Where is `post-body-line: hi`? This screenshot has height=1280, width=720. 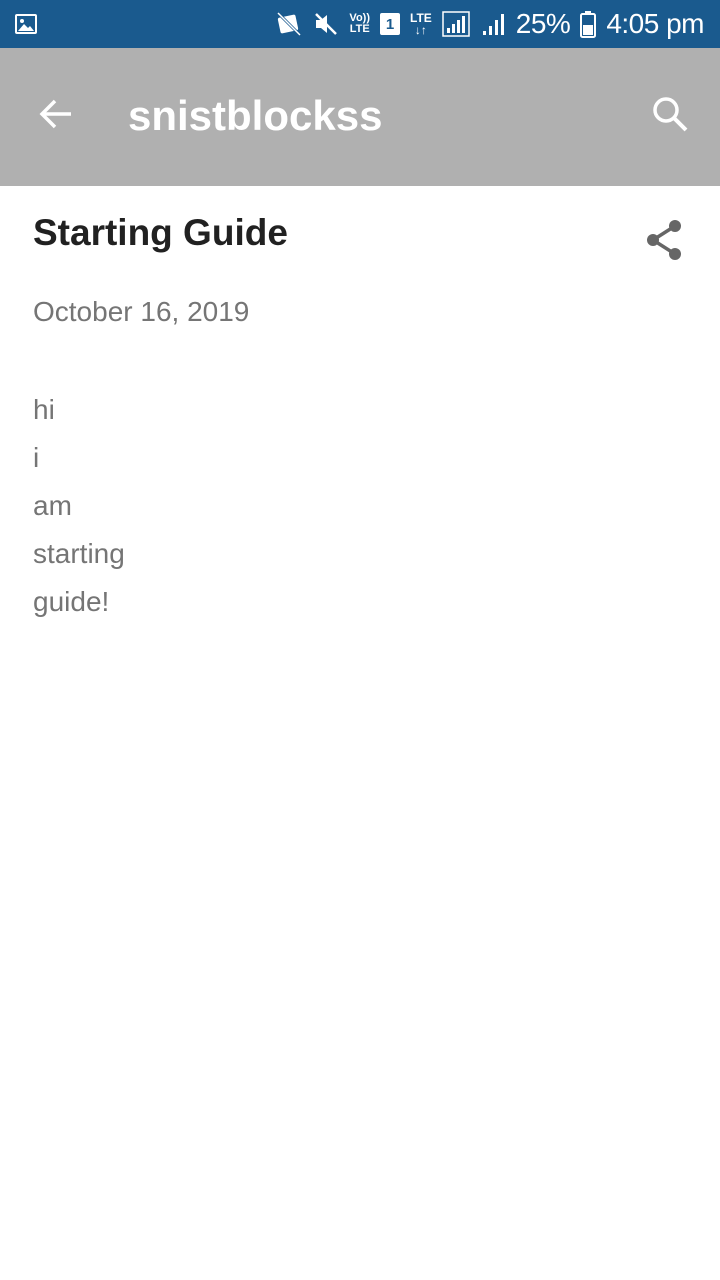 post-body-line: hi is located at coordinates (44, 409).